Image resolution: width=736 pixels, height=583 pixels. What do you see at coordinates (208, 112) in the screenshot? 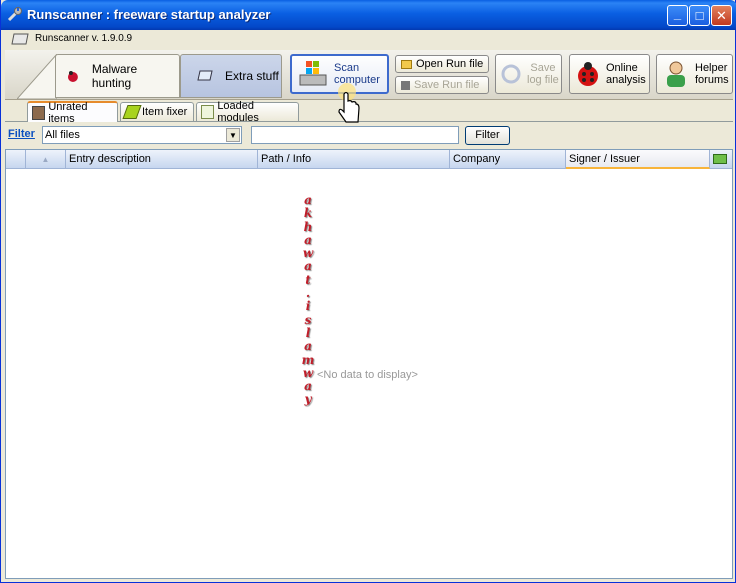
I see `module-icon` at bounding box center [208, 112].